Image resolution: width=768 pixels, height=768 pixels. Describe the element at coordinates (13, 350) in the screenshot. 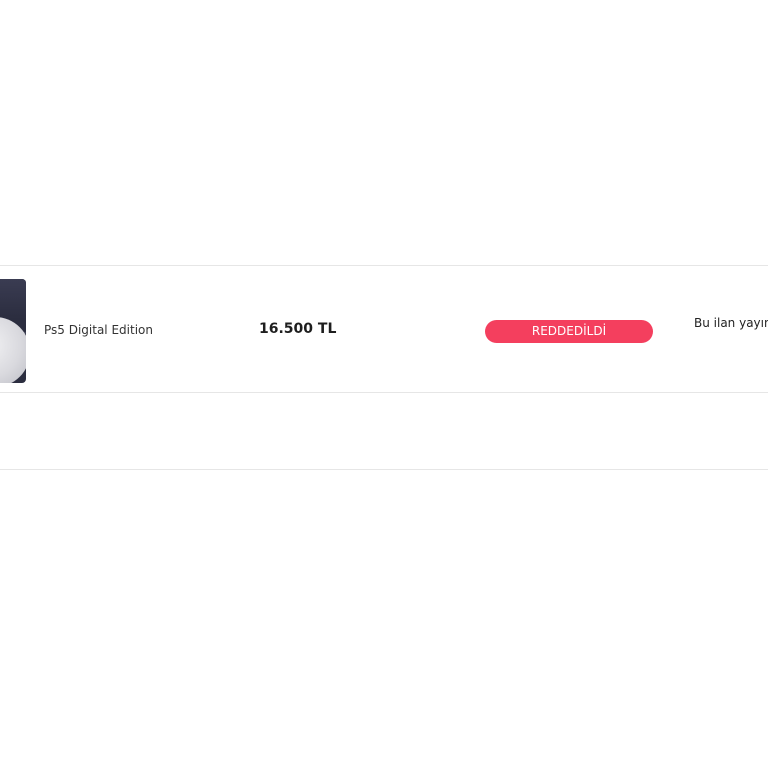

I see `console-image` at that location.